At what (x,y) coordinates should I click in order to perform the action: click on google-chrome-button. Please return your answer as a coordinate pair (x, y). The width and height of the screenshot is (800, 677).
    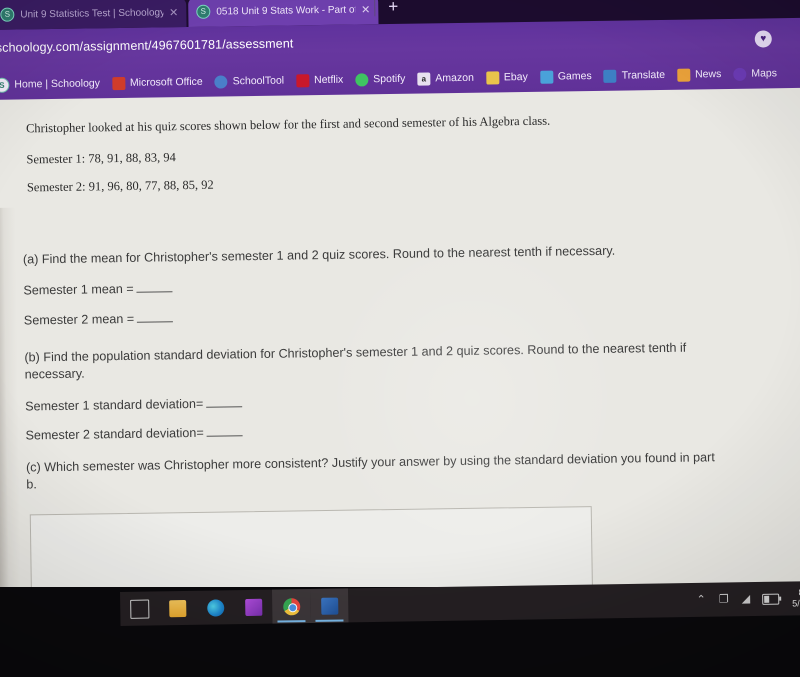
    Looking at the image, I should click on (291, 606).